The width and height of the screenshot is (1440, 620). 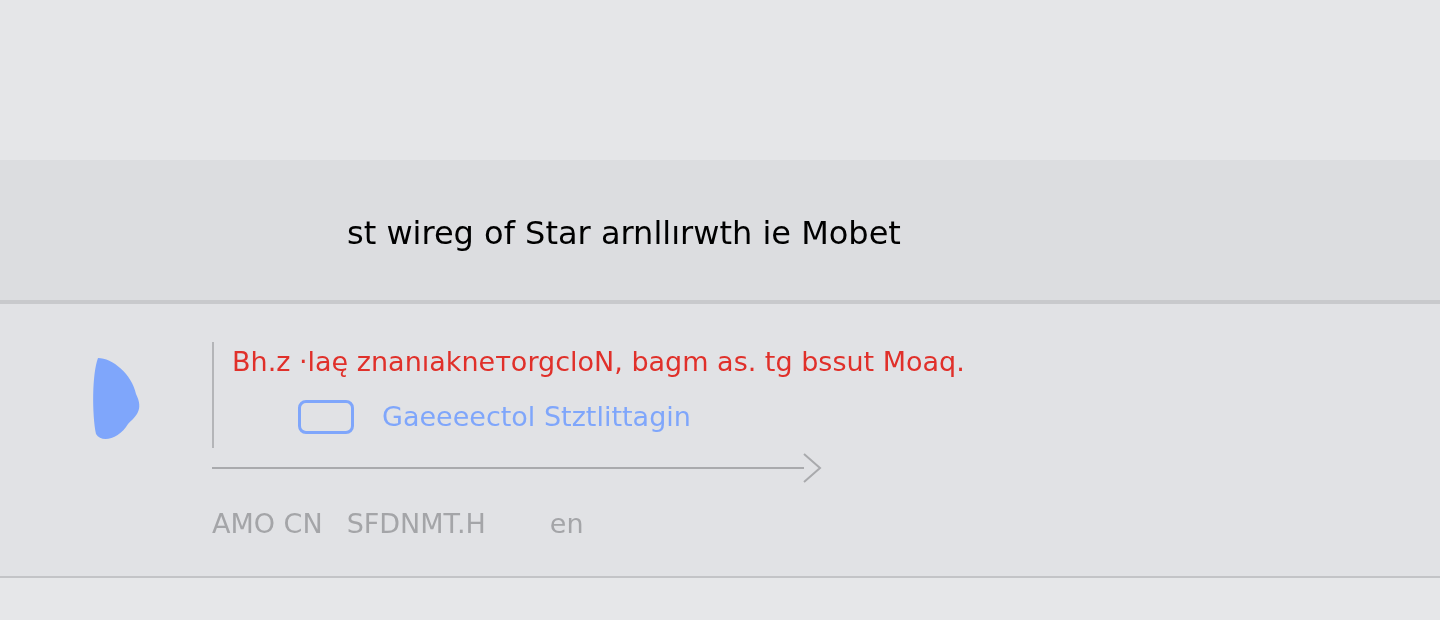 I want to click on footer-label: en, so click(x=566, y=524).